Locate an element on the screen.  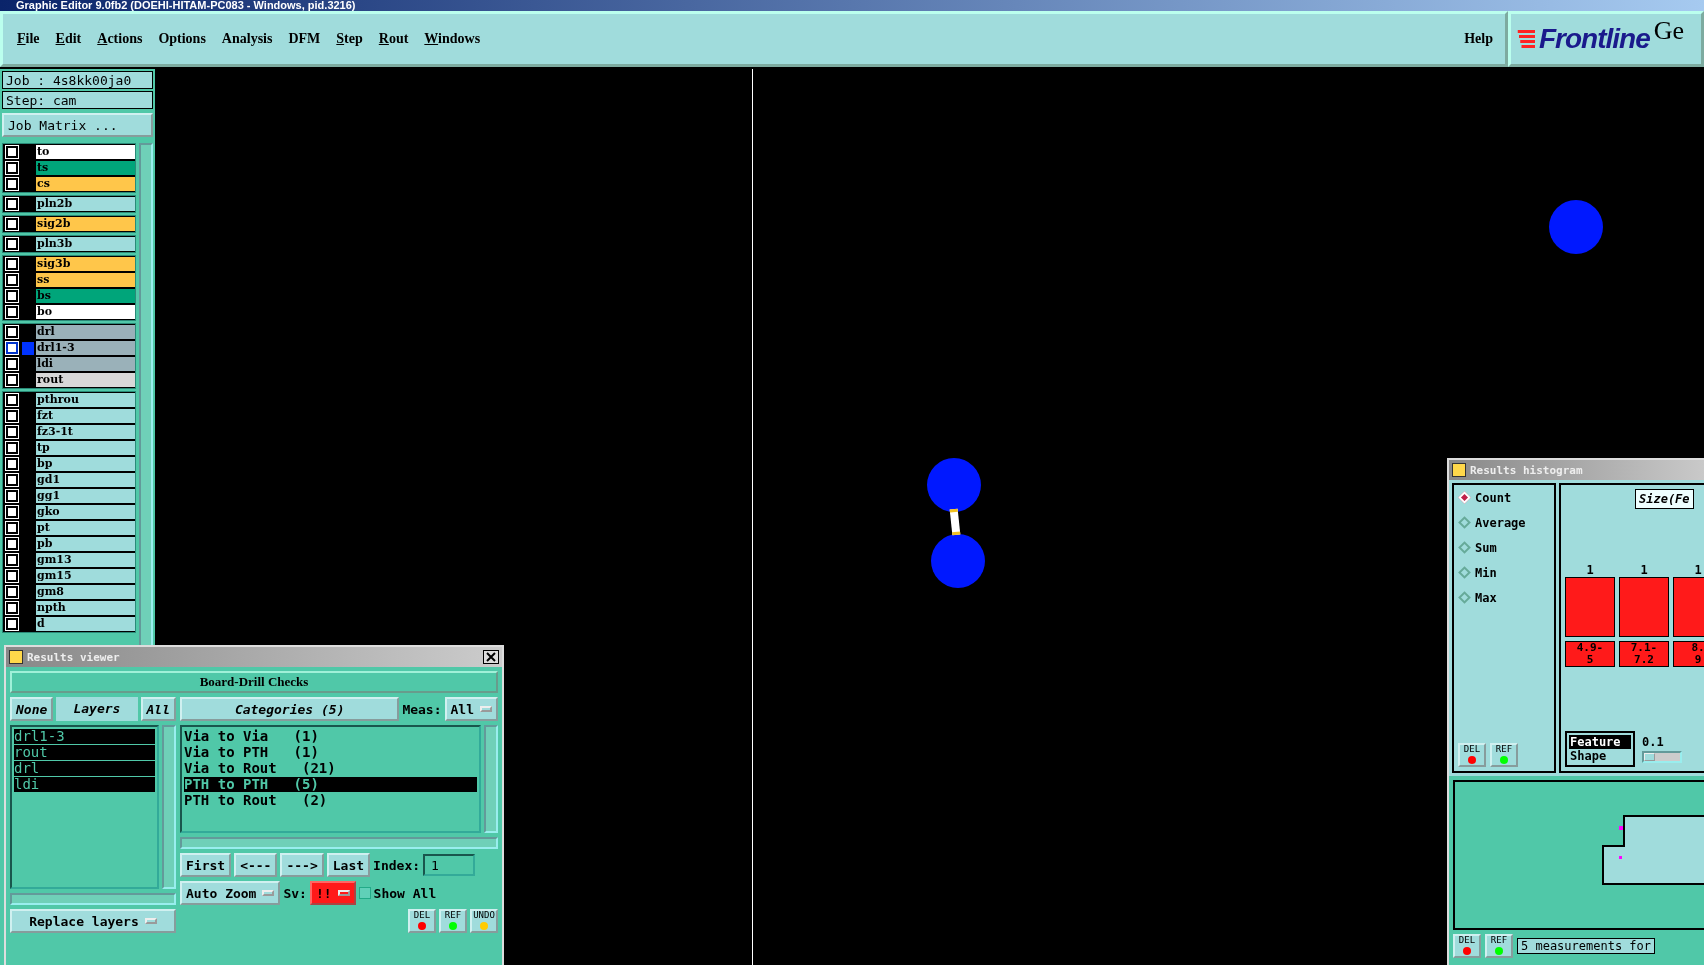
layer-list-item: ldi is located at coordinates (84, 784).